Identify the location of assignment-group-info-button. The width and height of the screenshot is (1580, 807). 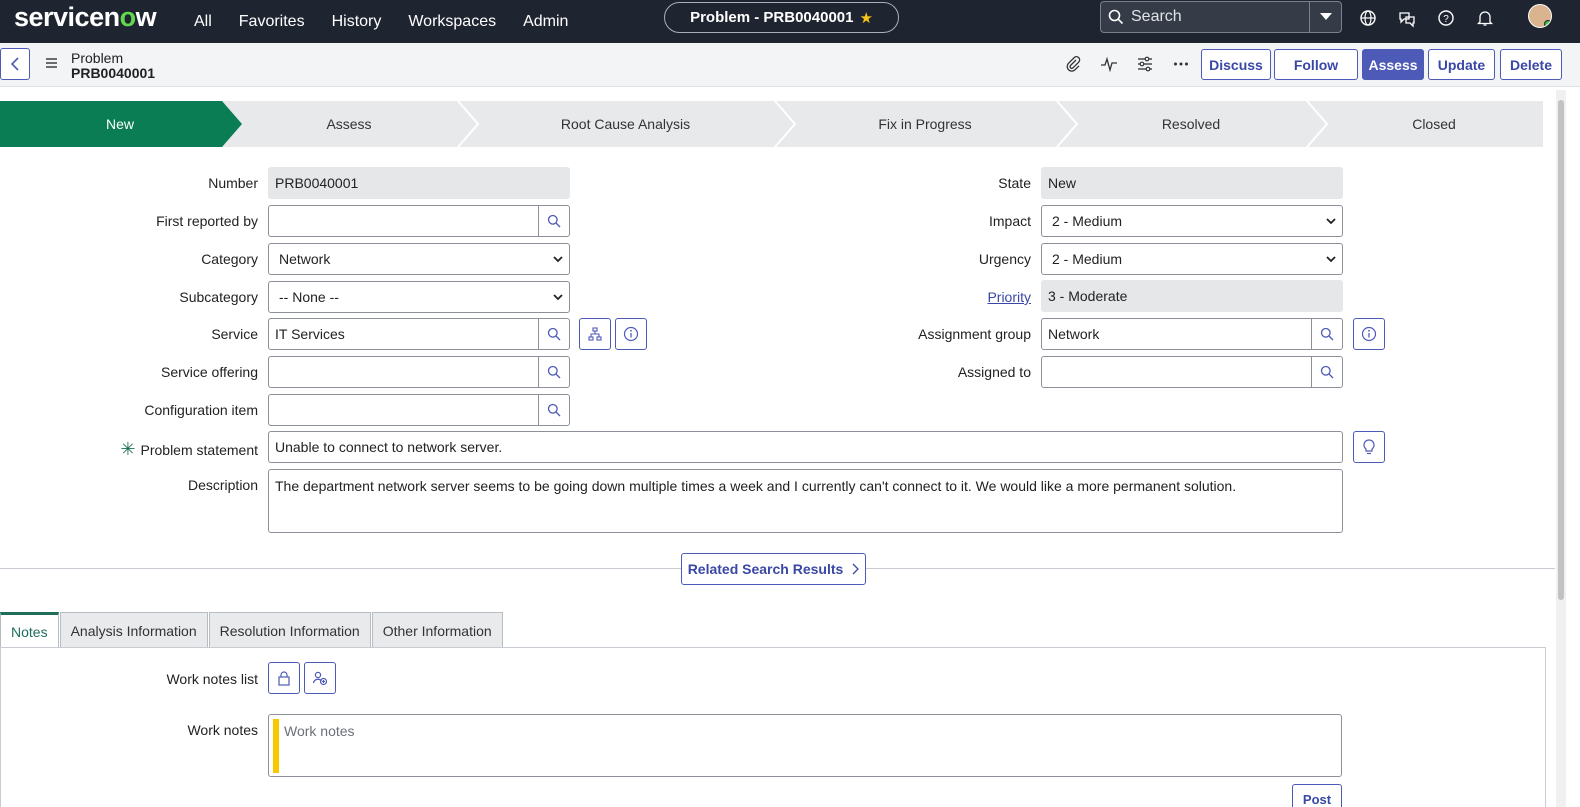
(1369, 334).